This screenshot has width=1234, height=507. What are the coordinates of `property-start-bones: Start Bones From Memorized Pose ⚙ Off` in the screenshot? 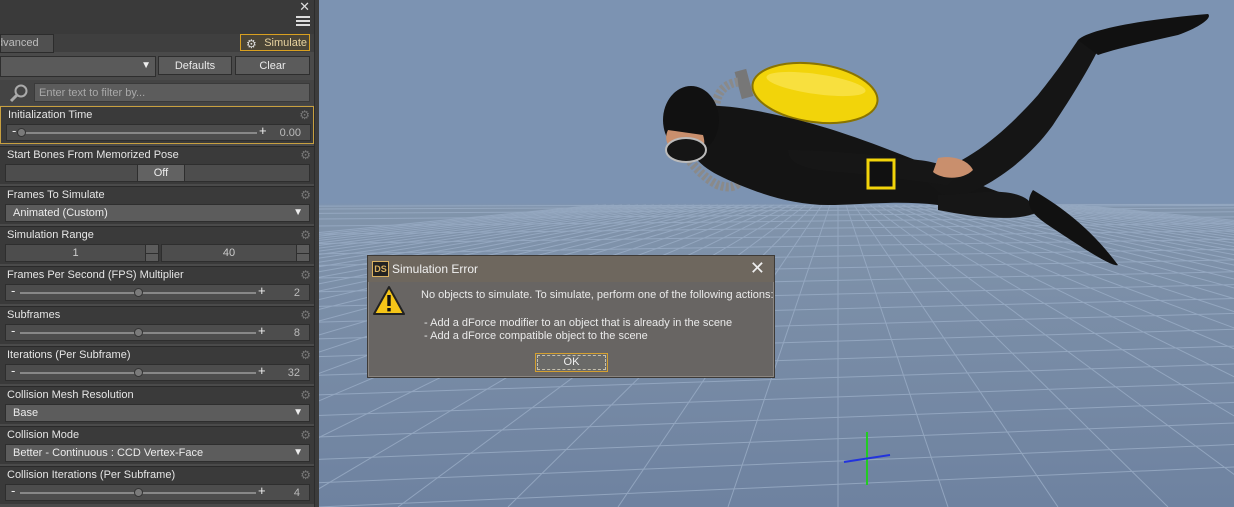 It's located at (157, 165).